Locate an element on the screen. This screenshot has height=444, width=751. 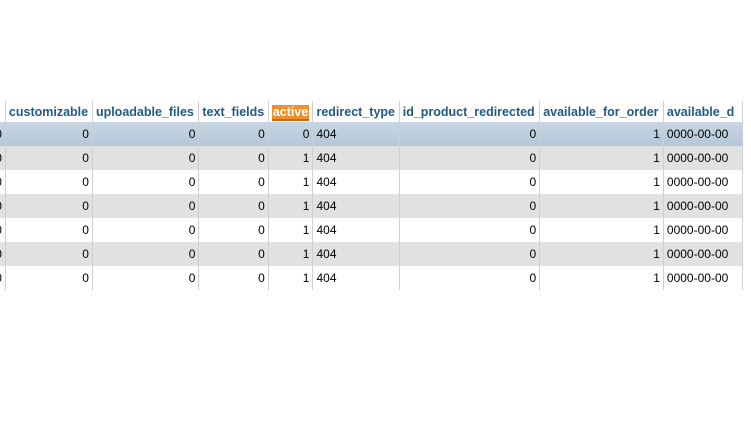
active-highlight: active is located at coordinates (290, 112).